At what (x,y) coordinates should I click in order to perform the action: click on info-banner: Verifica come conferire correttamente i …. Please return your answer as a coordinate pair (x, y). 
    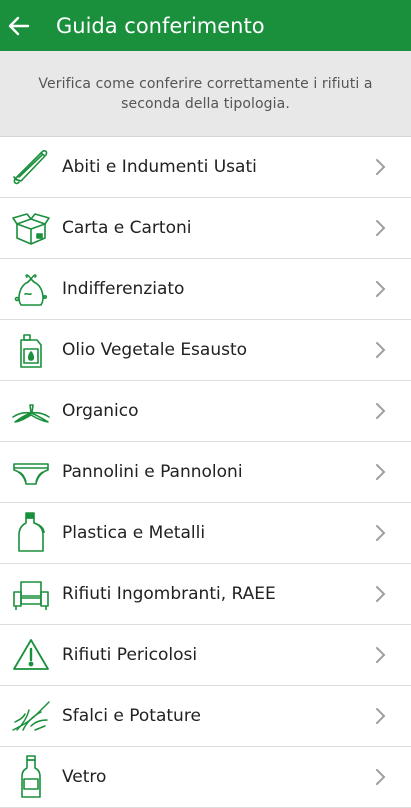
    Looking at the image, I should click on (205, 94).